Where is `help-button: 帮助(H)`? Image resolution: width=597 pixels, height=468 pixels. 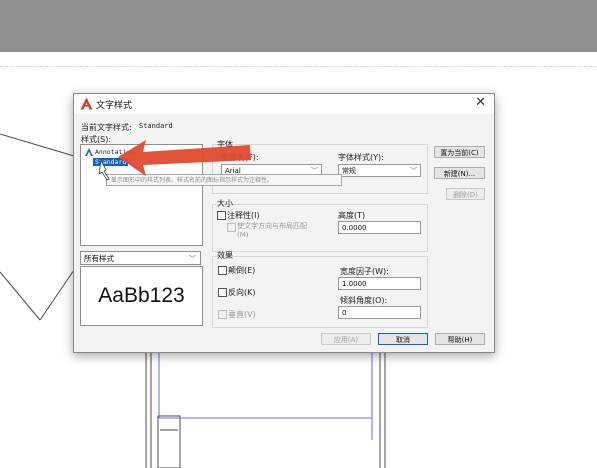 help-button: 帮助(H) is located at coordinates (460, 339).